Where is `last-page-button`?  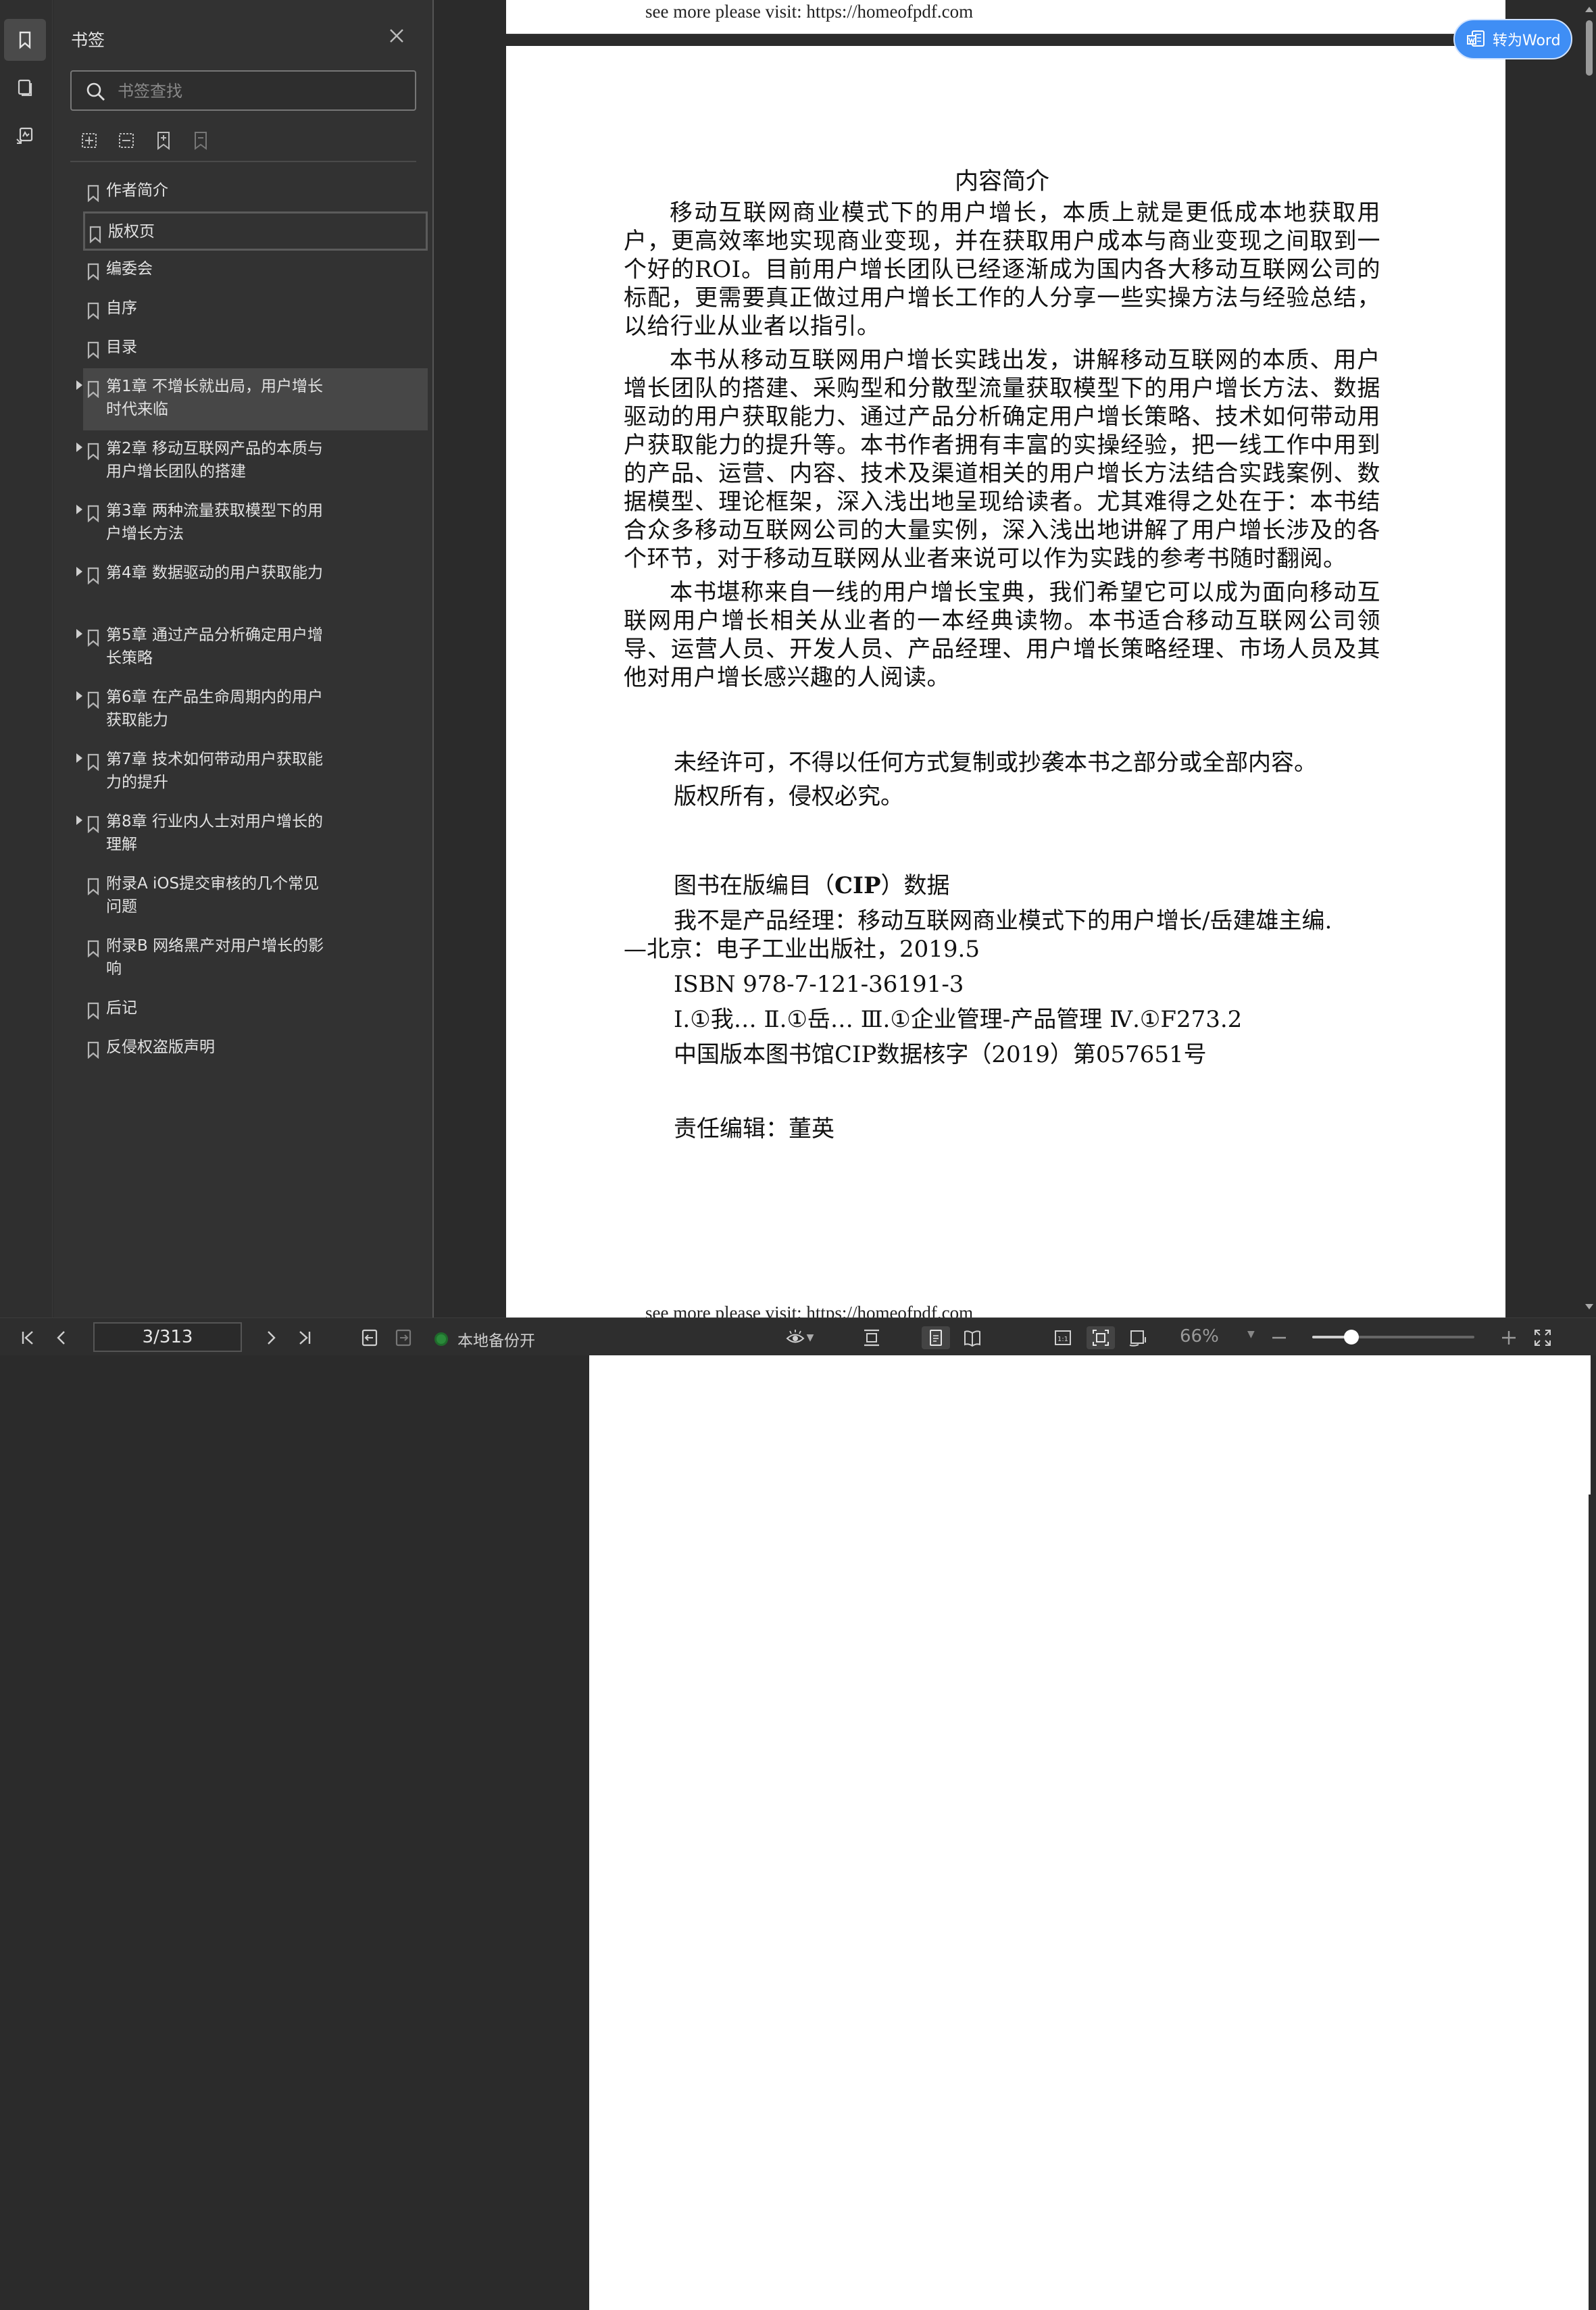 last-page-button is located at coordinates (304, 1337).